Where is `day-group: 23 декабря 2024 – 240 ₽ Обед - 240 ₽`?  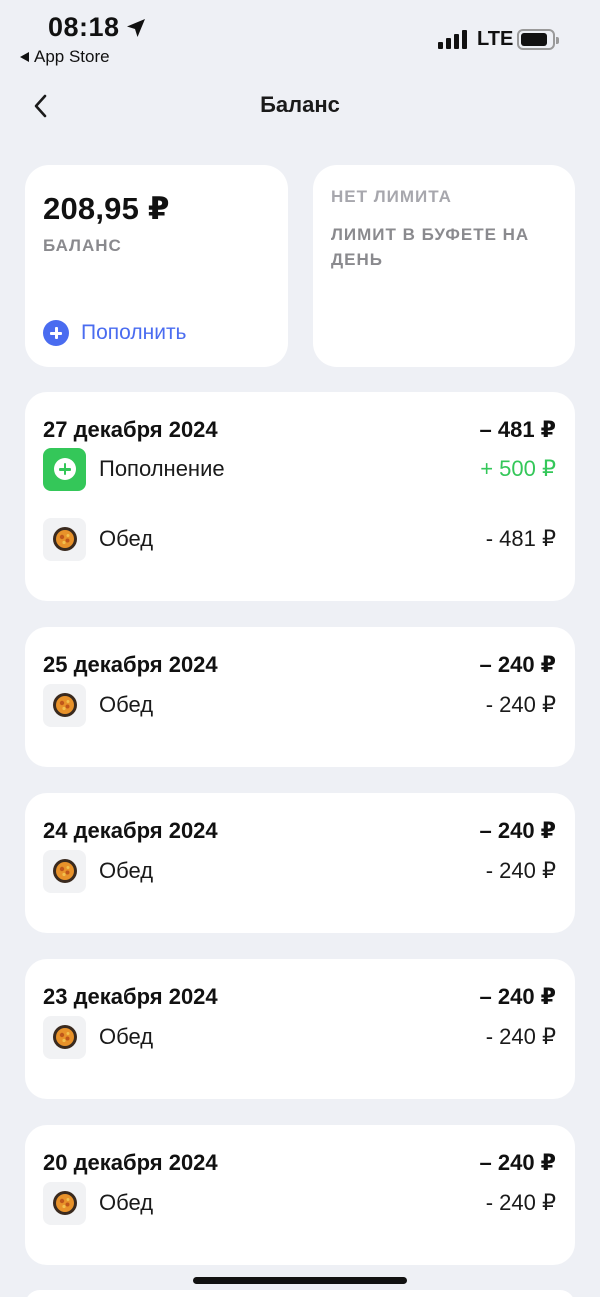
day-group: 23 декабря 2024 – 240 ₽ Обед - 240 ₽ is located at coordinates (300, 1029).